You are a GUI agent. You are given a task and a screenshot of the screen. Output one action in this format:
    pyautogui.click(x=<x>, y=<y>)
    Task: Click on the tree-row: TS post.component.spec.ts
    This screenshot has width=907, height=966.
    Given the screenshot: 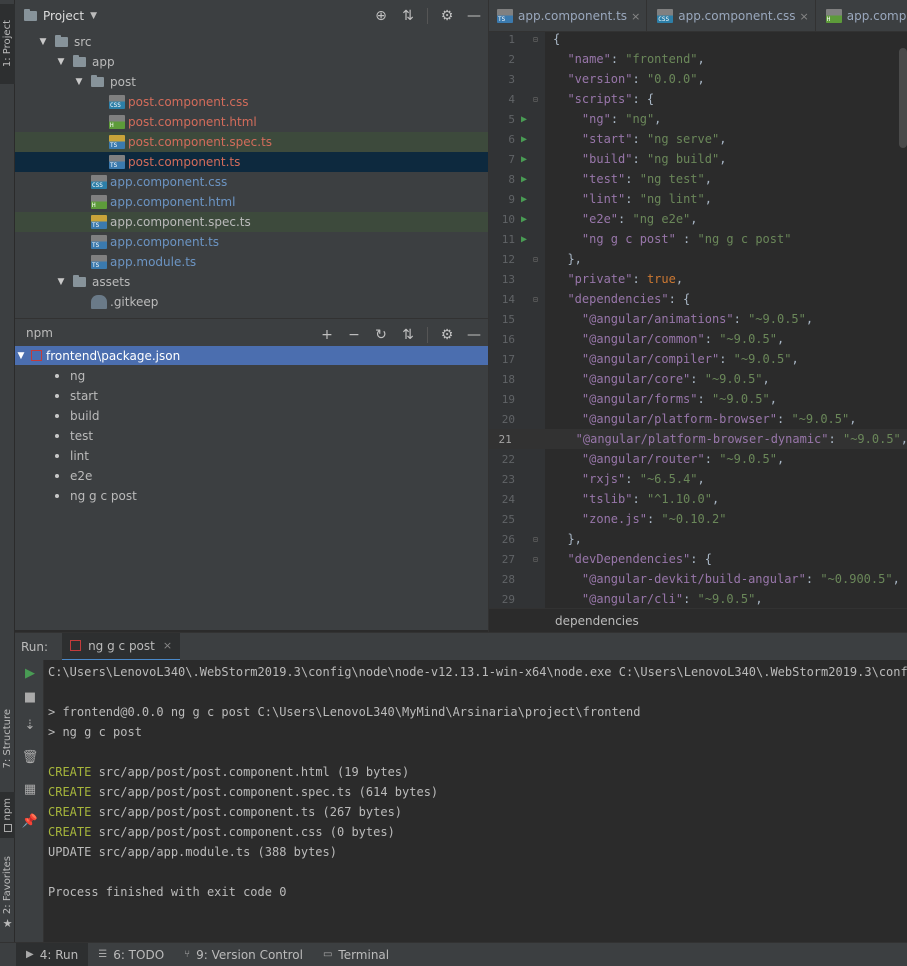 What is the action you would take?
    pyautogui.click(x=251, y=142)
    